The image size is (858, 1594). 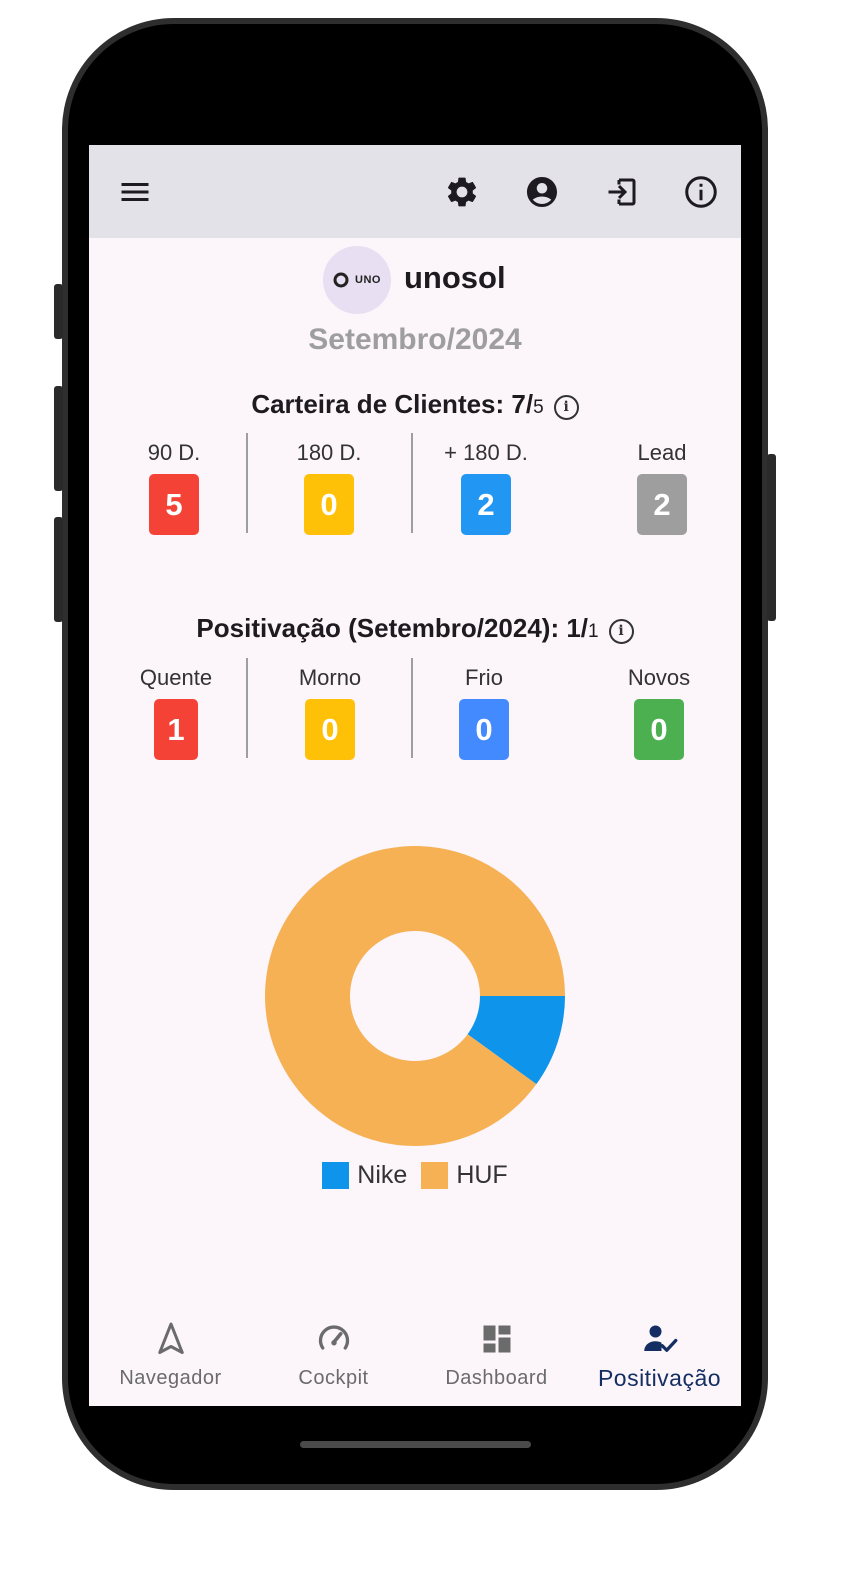 What do you see at coordinates (771, 537) in the screenshot?
I see `power-button` at bounding box center [771, 537].